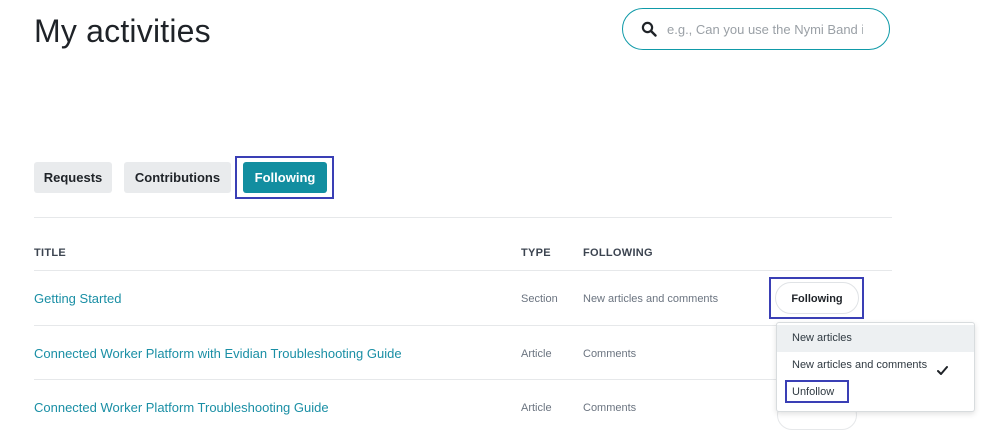 This screenshot has width=998, height=434. What do you see at coordinates (77, 298) in the screenshot?
I see `row-title-link: Getting Started` at bounding box center [77, 298].